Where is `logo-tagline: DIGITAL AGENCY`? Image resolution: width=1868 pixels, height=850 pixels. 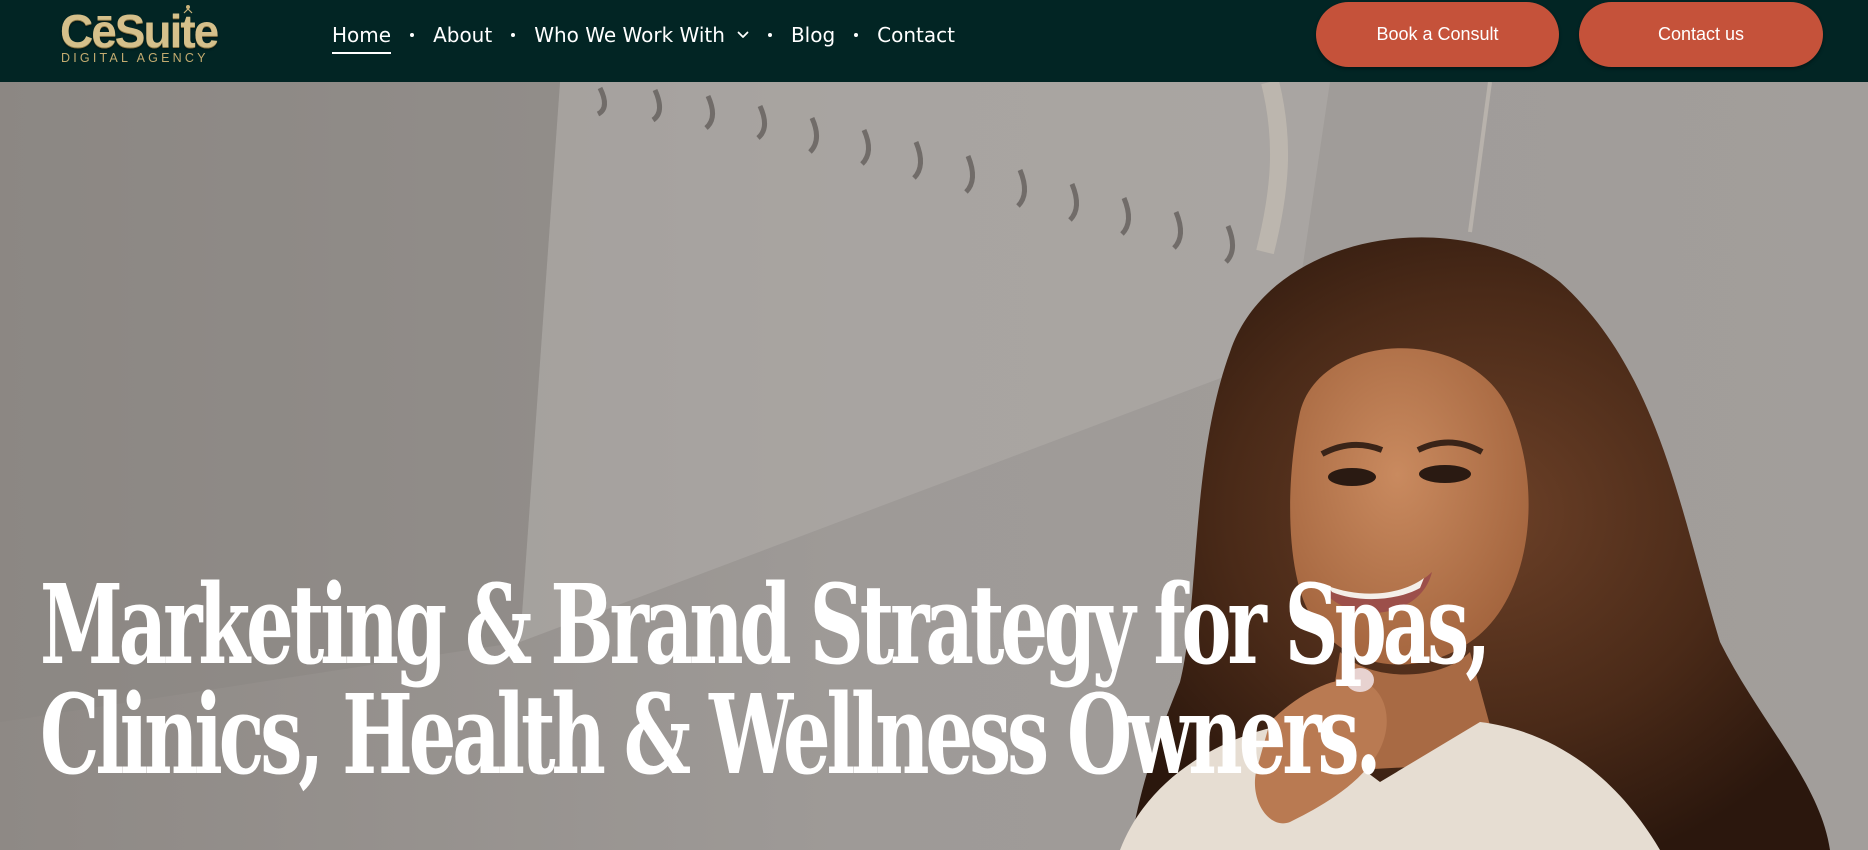 logo-tagline: DIGITAL AGENCY is located at coordinates (135, 58).